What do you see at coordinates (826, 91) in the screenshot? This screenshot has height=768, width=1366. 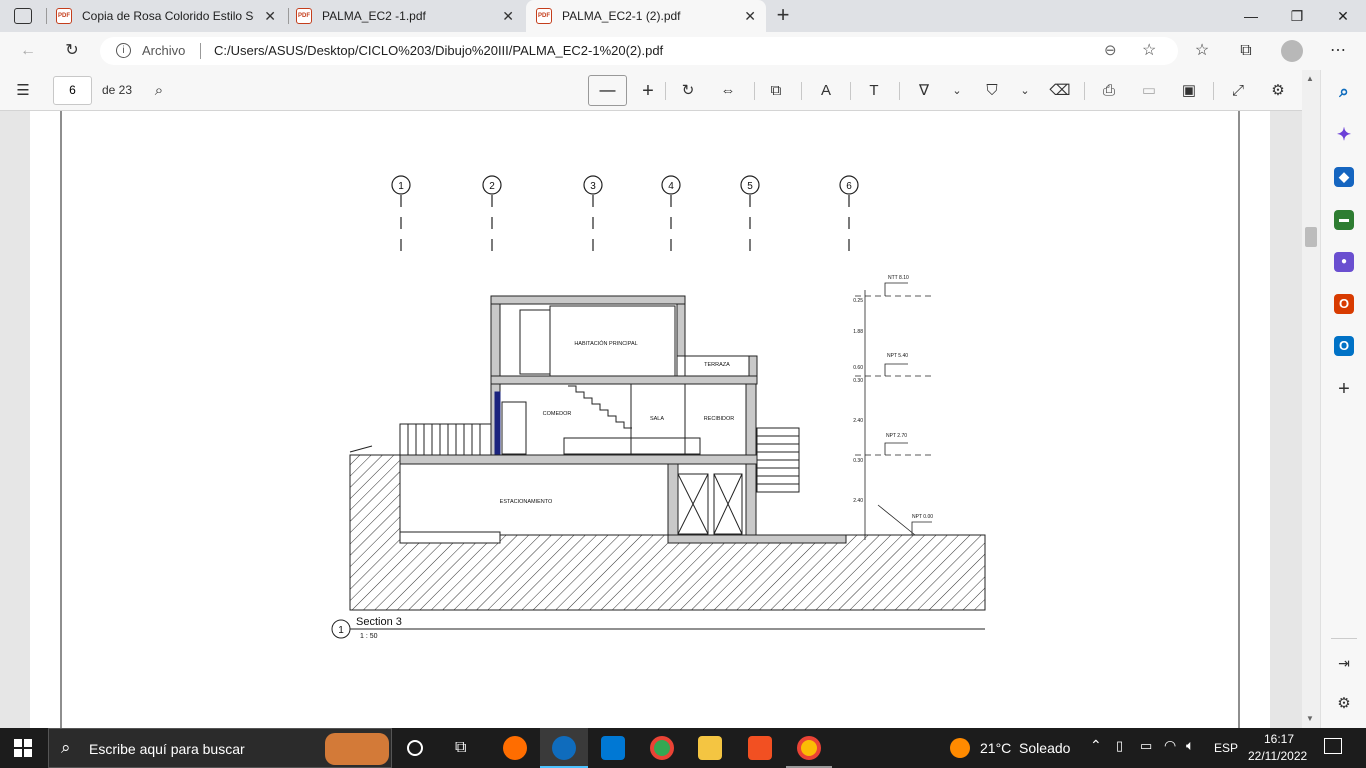 I see `read-aloud-icon: A` at bounding box center [826, 91].